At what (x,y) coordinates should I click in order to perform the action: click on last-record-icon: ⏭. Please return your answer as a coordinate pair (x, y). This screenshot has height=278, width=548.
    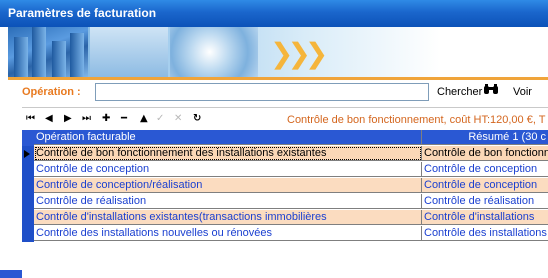
    Looking at the image, I should click on (86, 118).